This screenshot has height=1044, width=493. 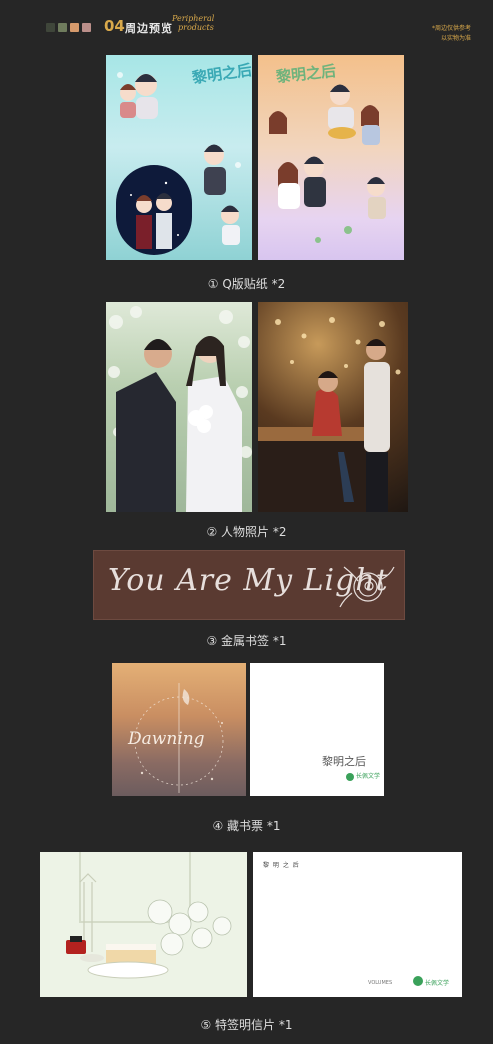 I want to click on postcard-title: 黎 明 之 后, so click(x=281, y=865).